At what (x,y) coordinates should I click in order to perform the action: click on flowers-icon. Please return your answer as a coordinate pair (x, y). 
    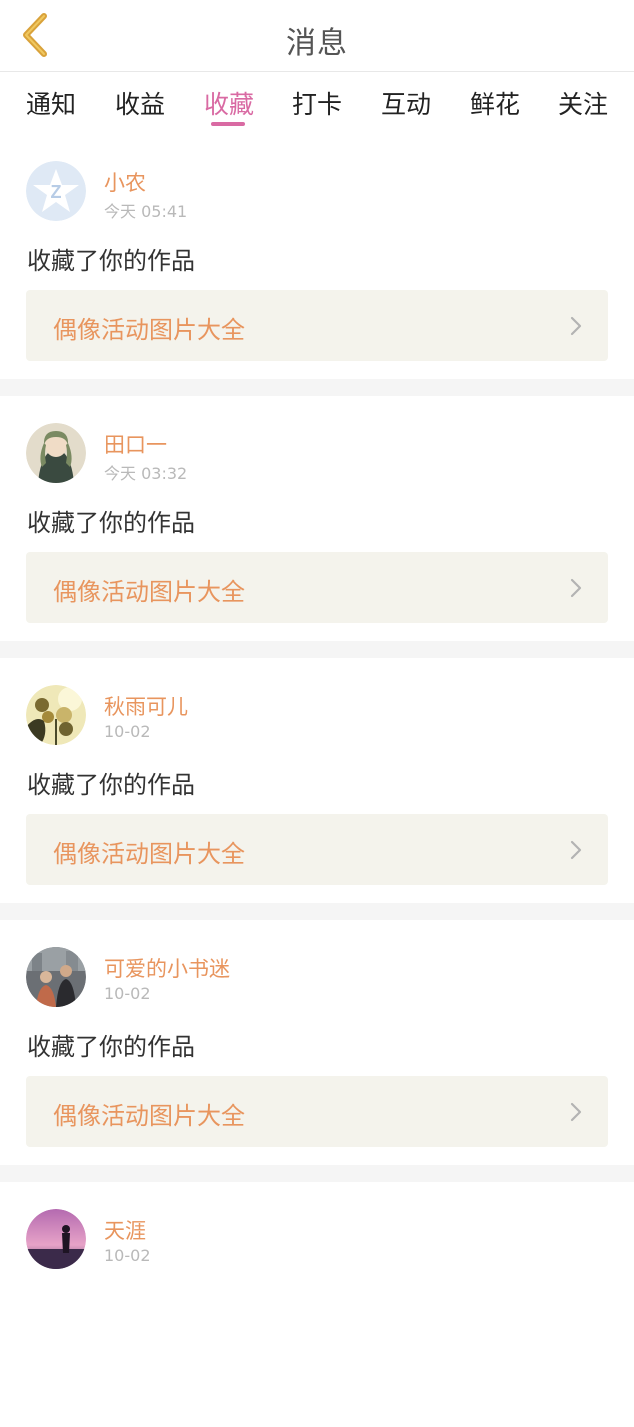
    Looking at the image, I should click on (56, 715).